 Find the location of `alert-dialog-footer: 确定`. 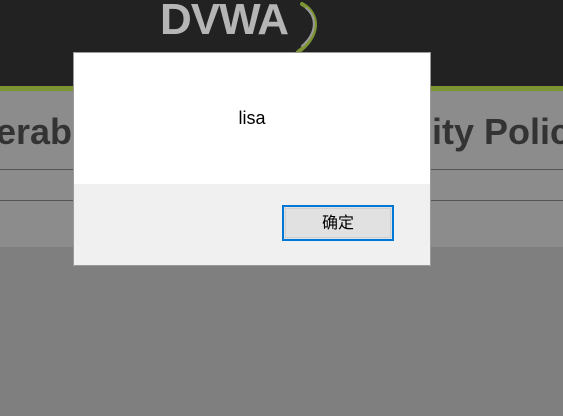

alert-dialog-footer: 确定 is located at coordinates (252, 224).